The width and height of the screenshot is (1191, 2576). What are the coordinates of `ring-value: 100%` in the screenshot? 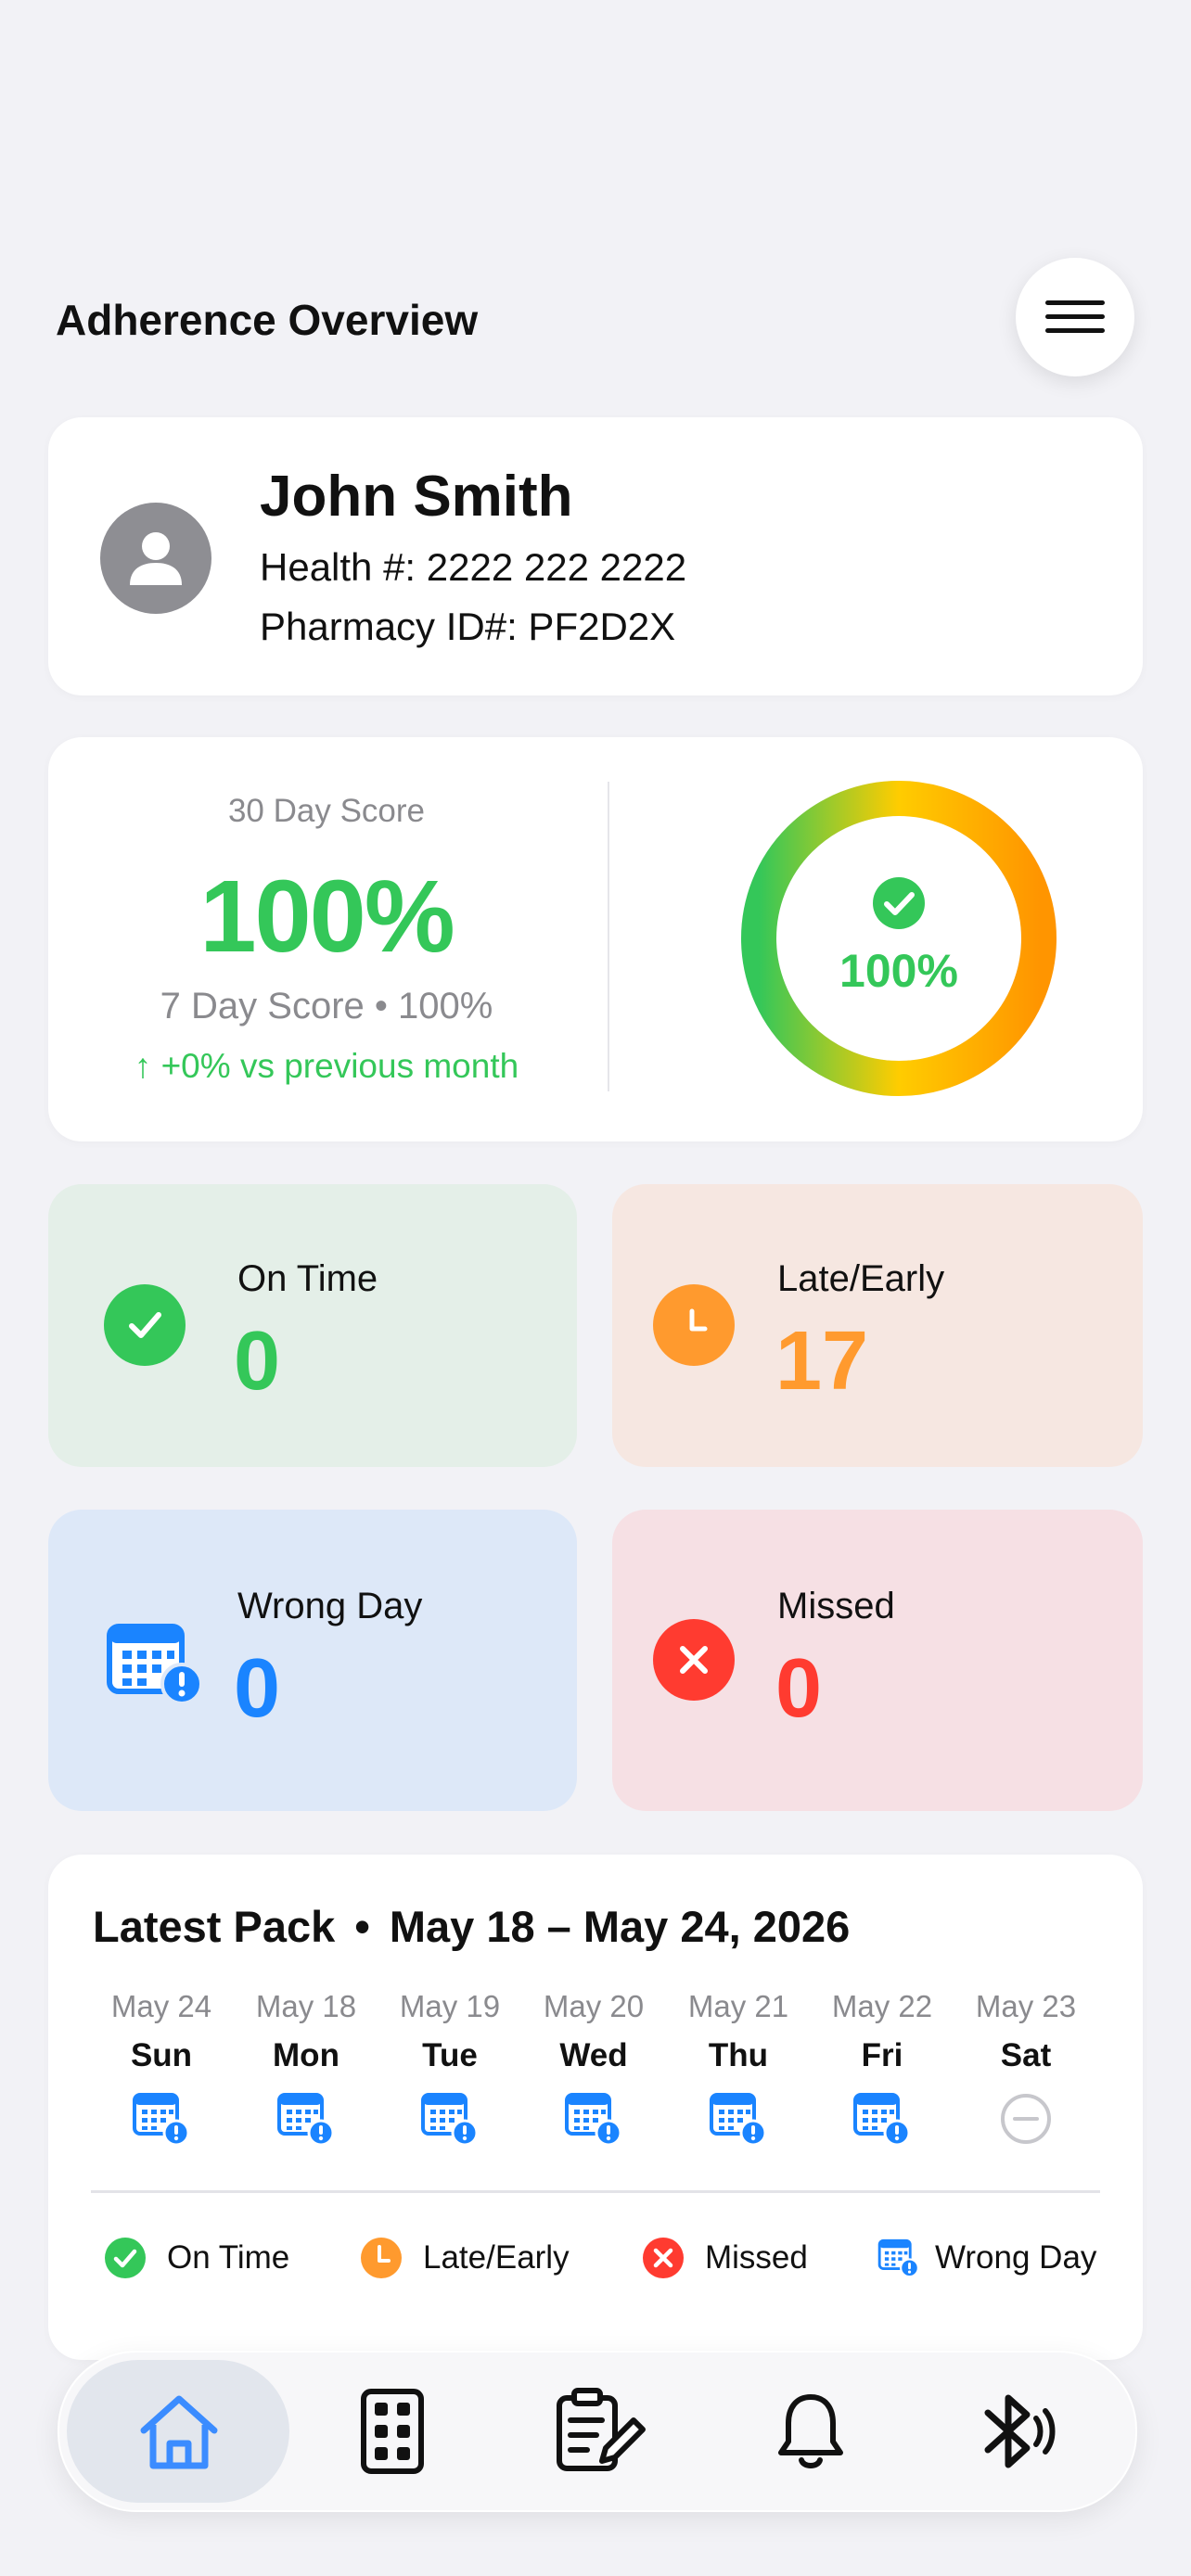 It's located at (898, 971).